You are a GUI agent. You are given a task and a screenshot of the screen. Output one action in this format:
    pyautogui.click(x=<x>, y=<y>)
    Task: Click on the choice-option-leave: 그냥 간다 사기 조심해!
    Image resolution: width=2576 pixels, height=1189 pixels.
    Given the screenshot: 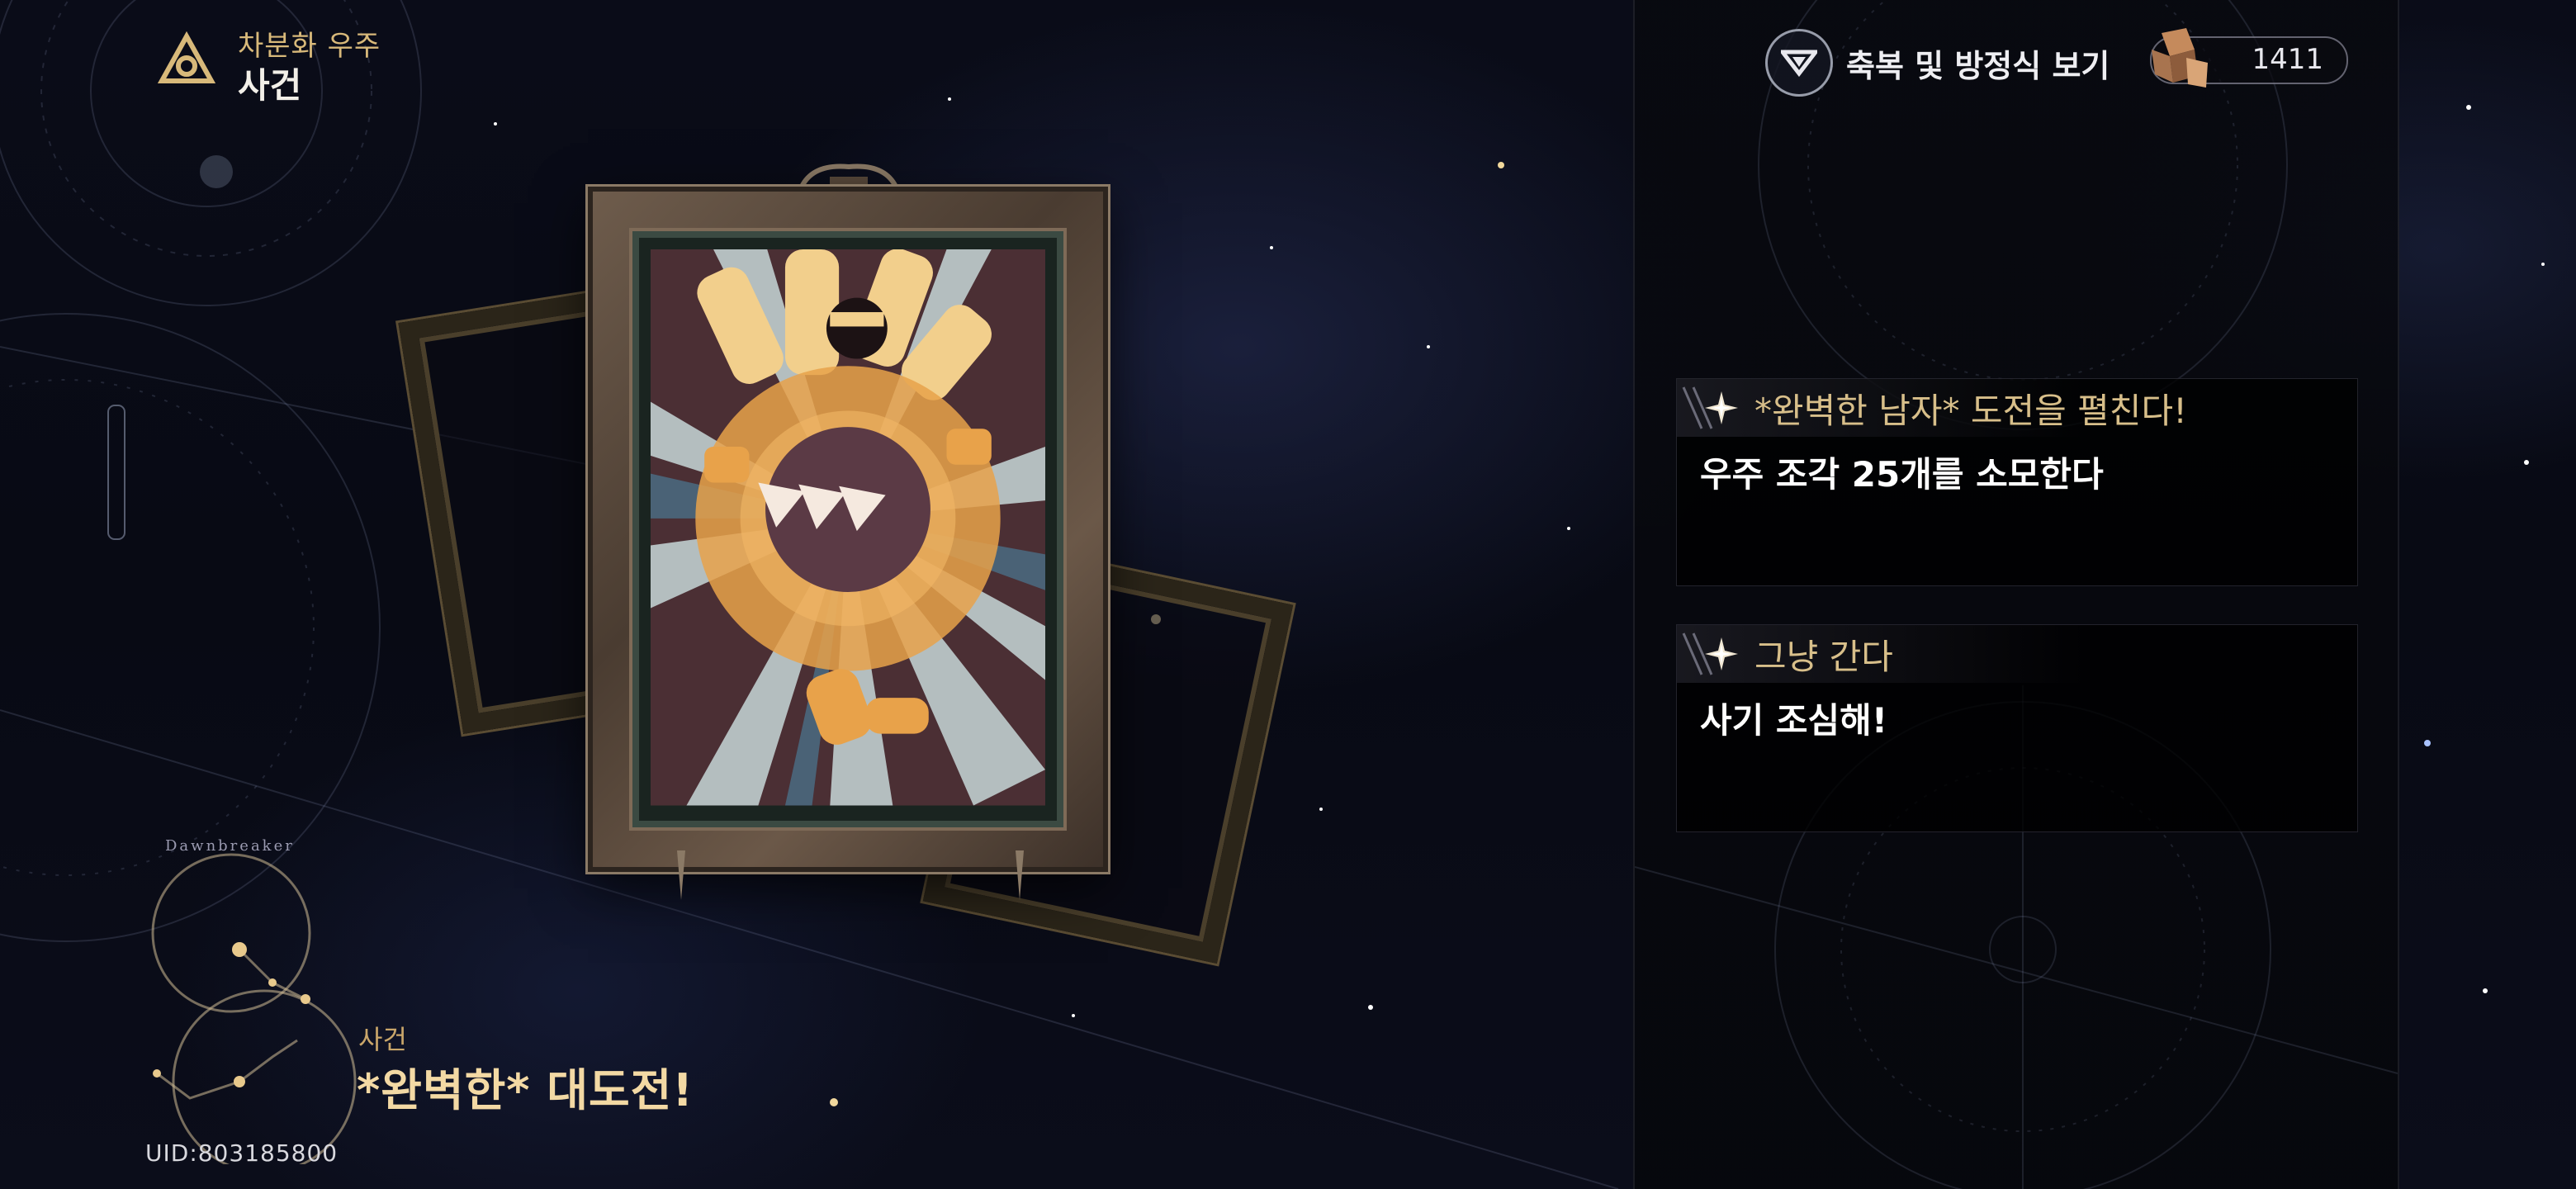 What is the action you would take?
    pyautogui.click(x=2017, y=728)
    